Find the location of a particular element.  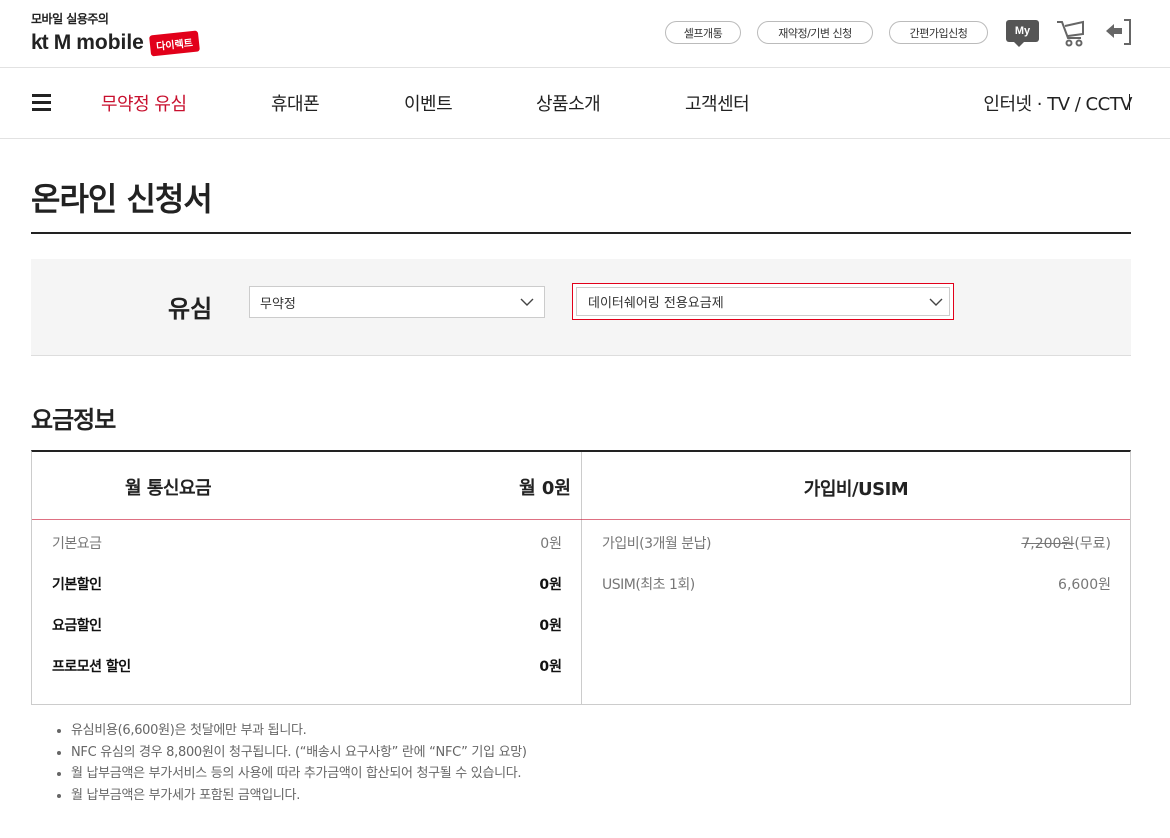

logout-icon is located at coordinates (1117, 33).